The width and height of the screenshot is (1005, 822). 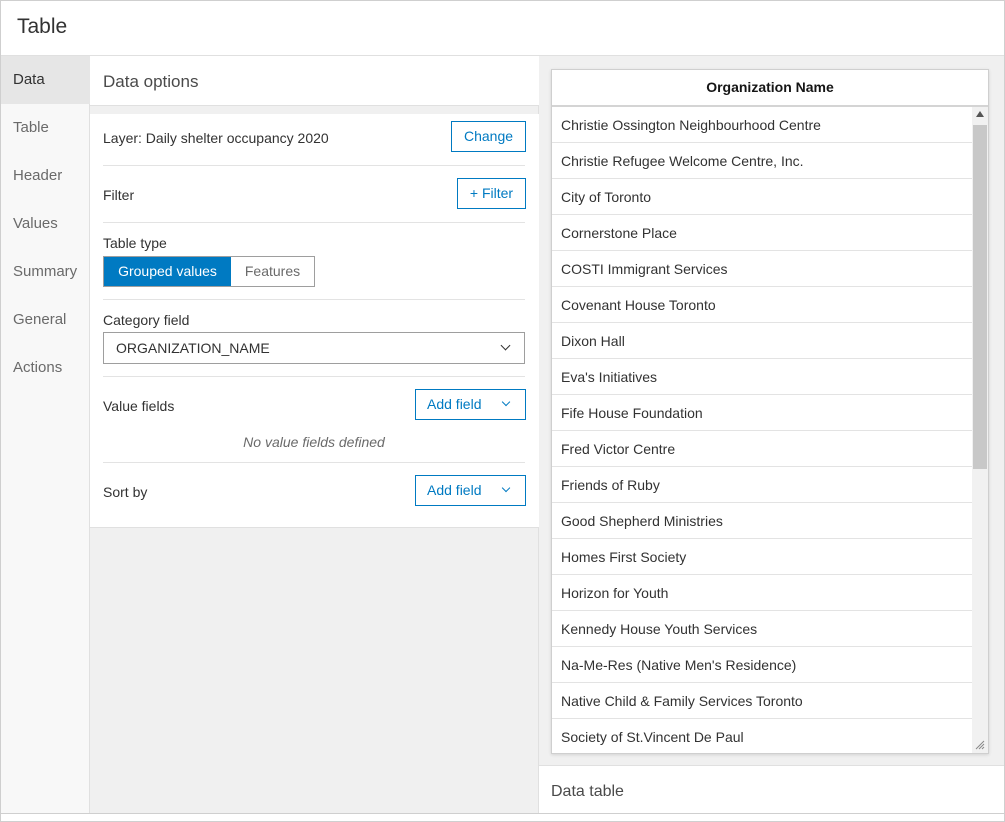 I want to click on scrollbar-thumb, so click(x=980, y=297).